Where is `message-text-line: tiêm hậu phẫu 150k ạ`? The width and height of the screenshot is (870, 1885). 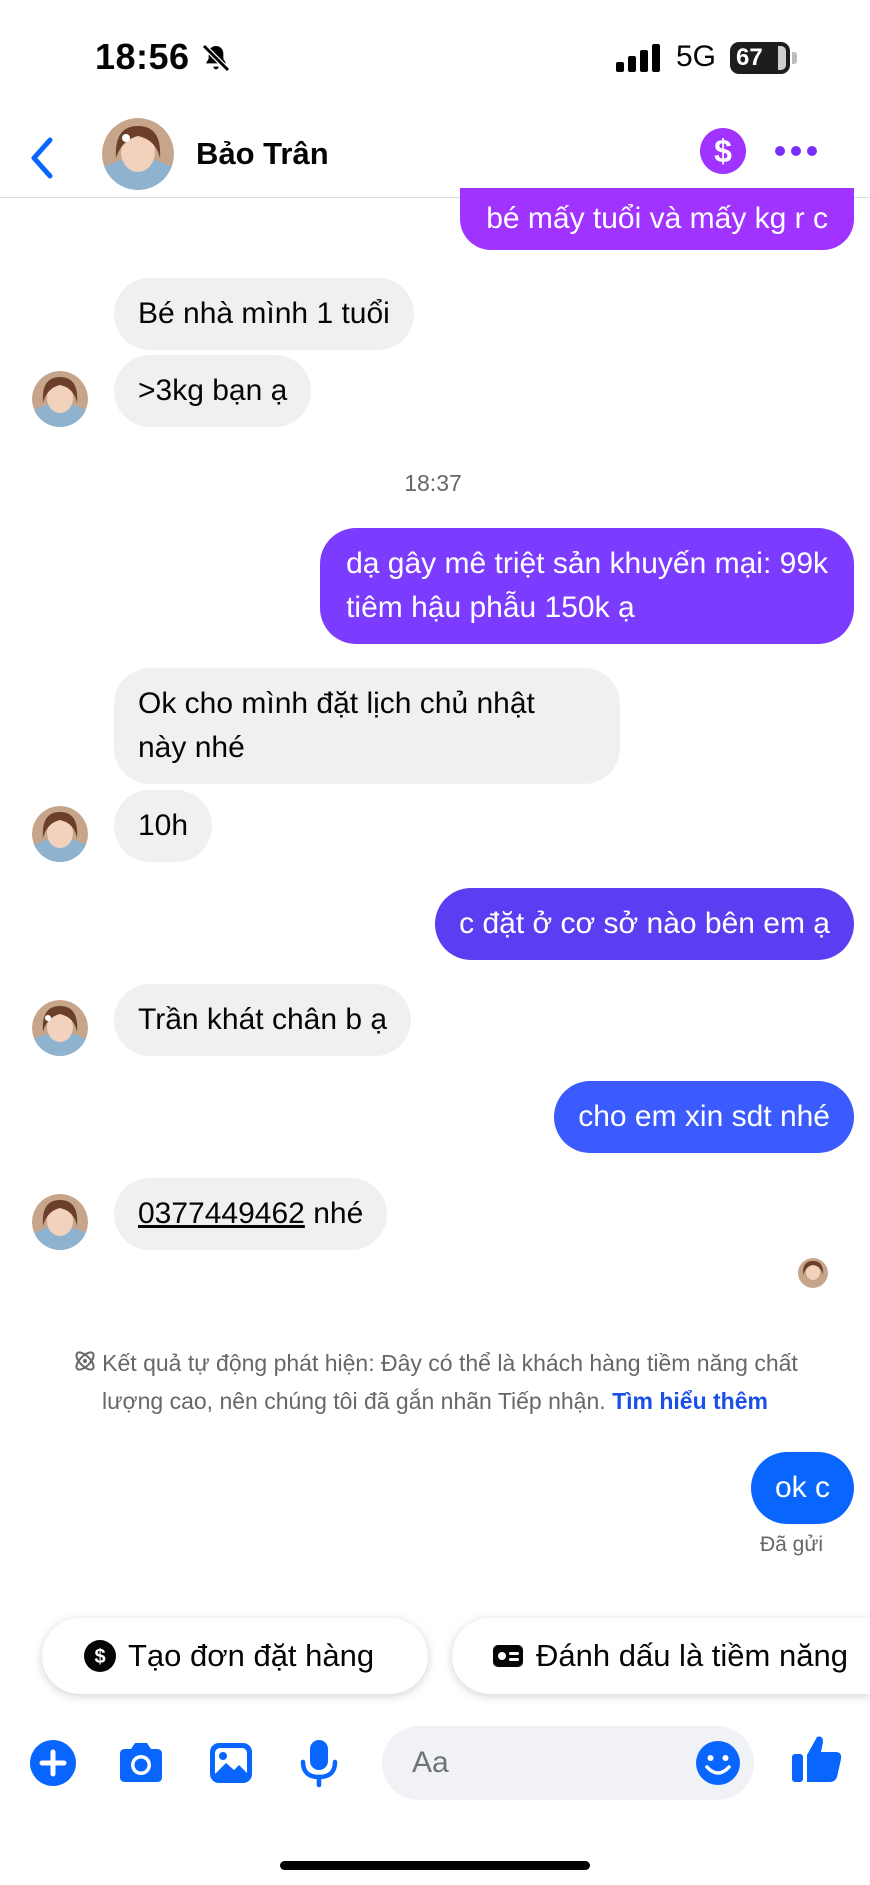 message-text-line: tiêm hậu phẫu 150k ạ is located at coordinates (490, 607).